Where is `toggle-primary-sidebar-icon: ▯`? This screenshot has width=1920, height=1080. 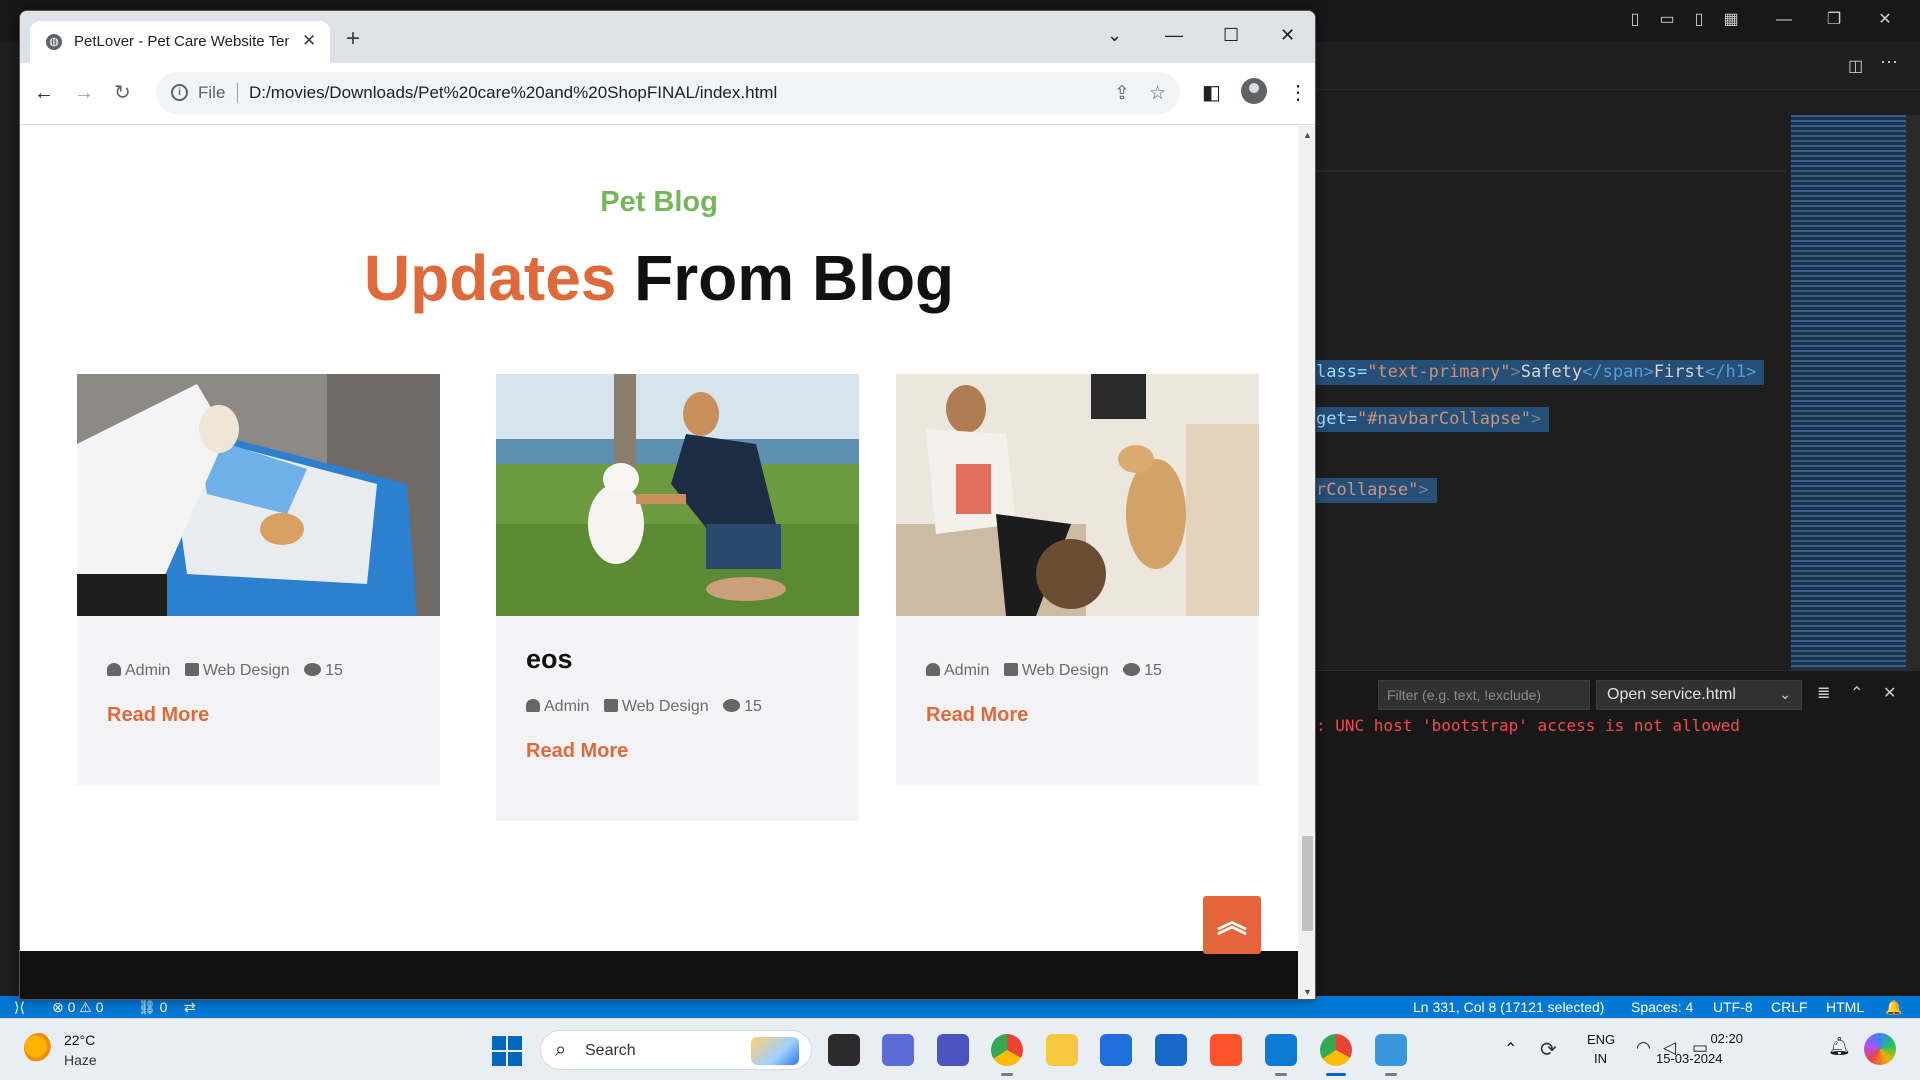
toggle-primary-sidebar-icon: ▯ is located at coordinates (1635, 20).